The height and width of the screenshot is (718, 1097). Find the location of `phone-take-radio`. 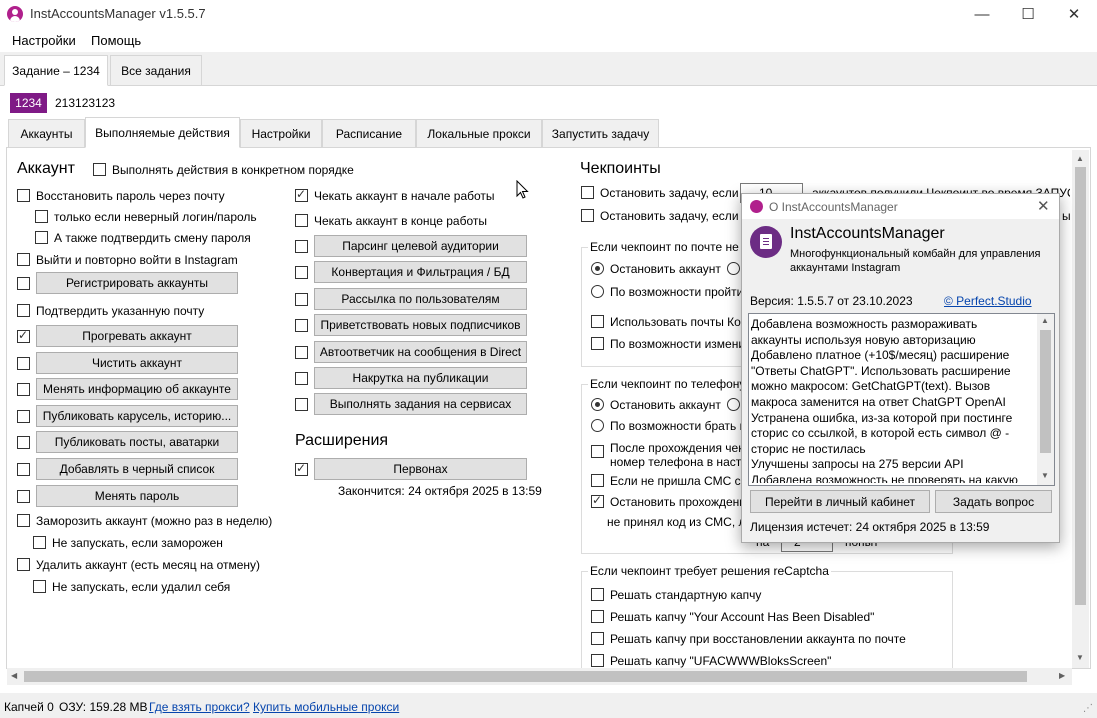

phone-take-radio is located at coordinates (597, 425).